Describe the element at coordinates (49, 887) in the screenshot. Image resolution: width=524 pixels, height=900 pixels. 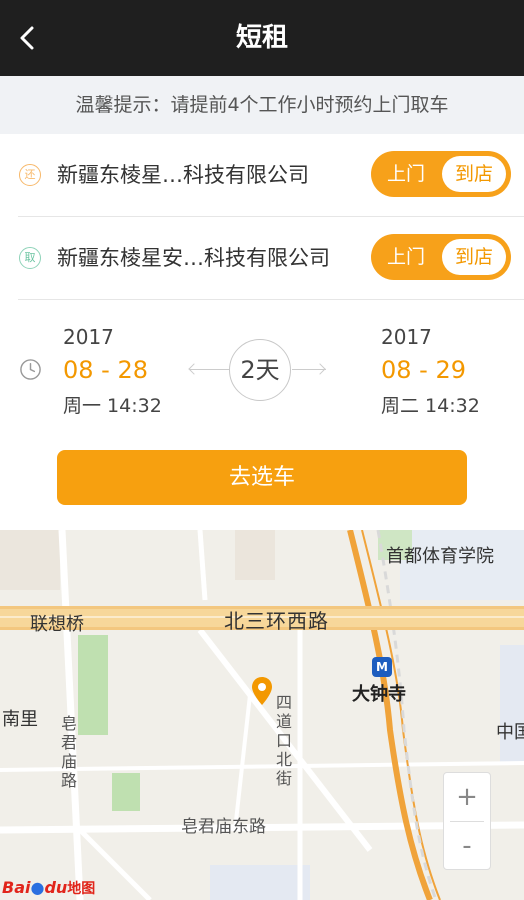
I see `baidu-map-logo: Bai●du地图` at that location.